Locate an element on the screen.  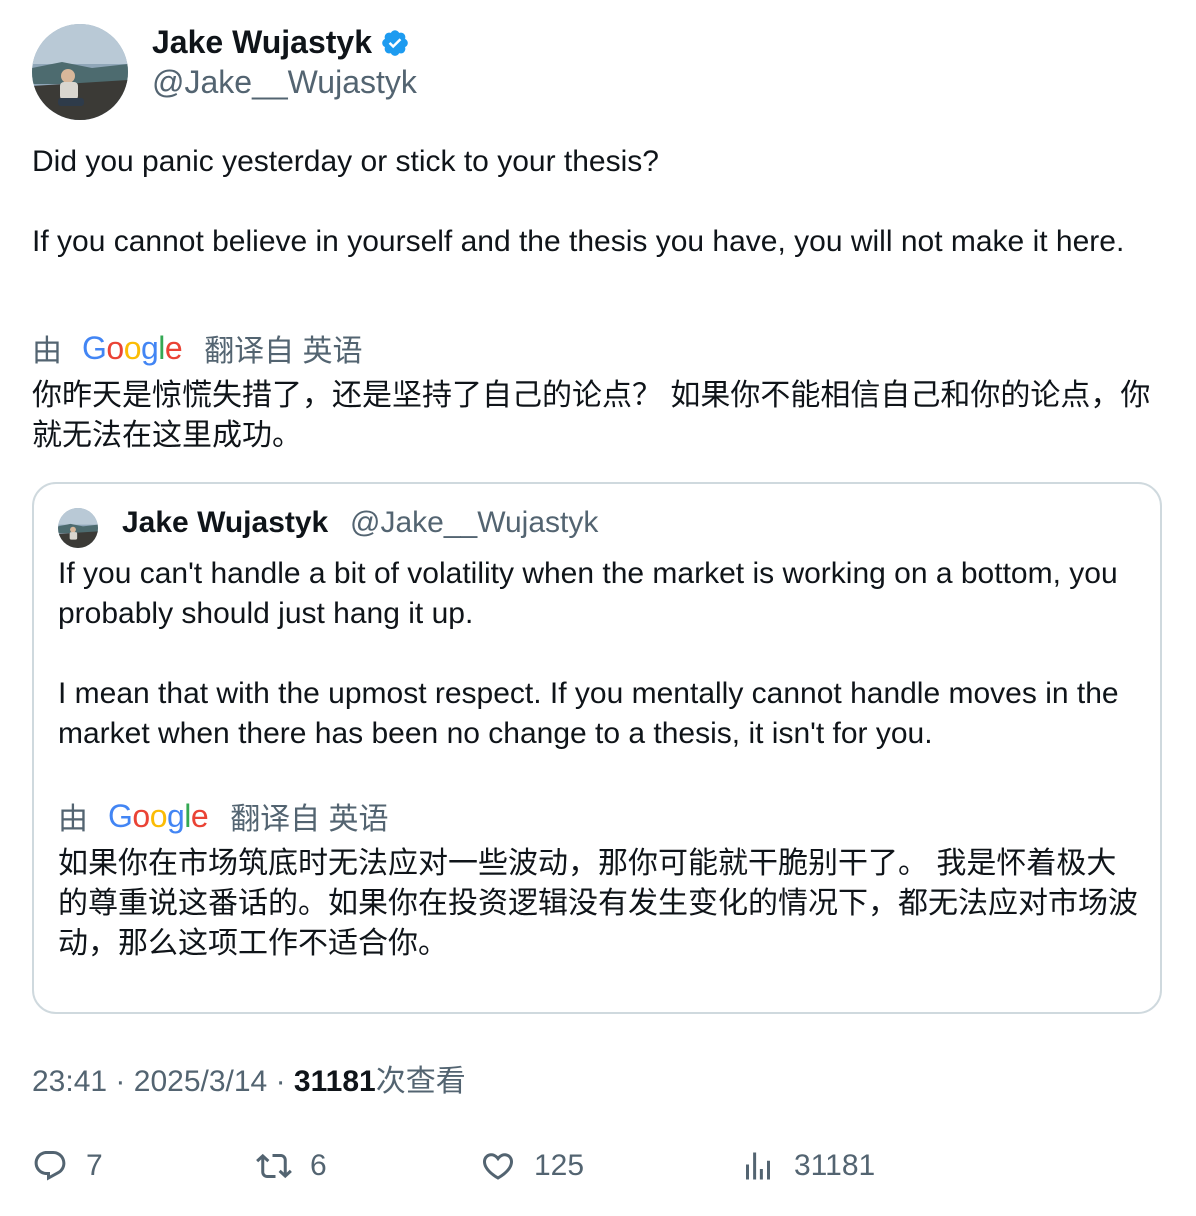
tweet-meta: 23:41 · 2025/3/14 · 31181次查看 is located at coordinates (249, 1082).